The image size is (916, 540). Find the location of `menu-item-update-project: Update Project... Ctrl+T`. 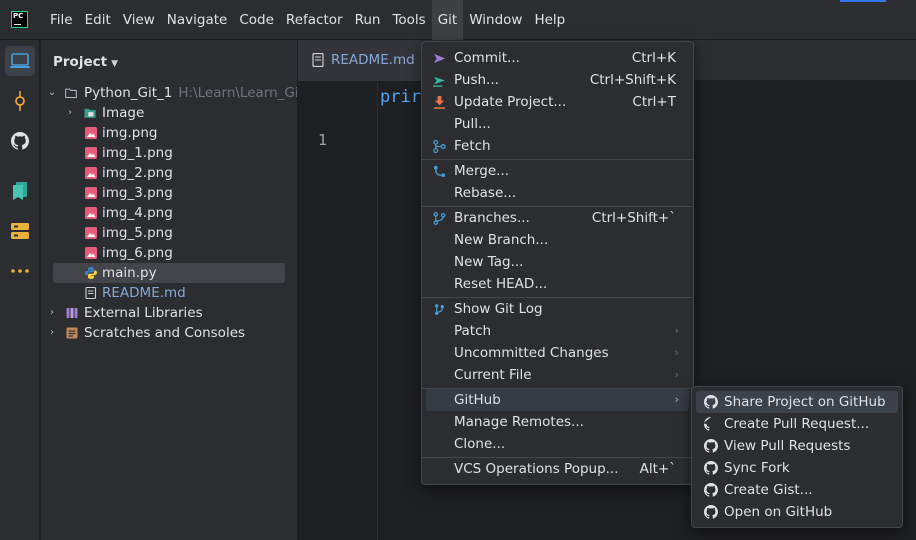

menu-item-update-project: Update Project... Ctrl+T is located at coordinates (557, 102).